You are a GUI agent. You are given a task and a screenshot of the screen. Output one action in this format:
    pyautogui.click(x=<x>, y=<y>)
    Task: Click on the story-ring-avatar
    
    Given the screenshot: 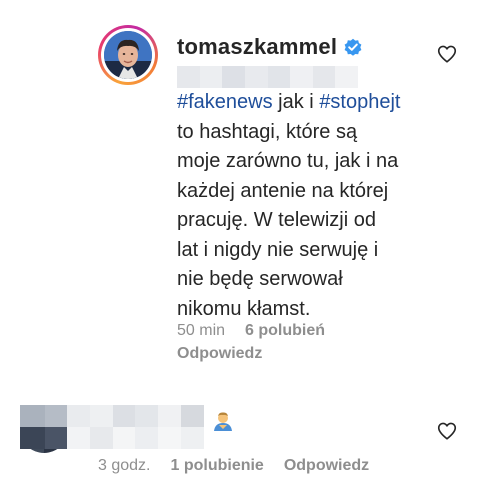 What is the action you would take?
    pyautogui.click(x=128, y=55)
    